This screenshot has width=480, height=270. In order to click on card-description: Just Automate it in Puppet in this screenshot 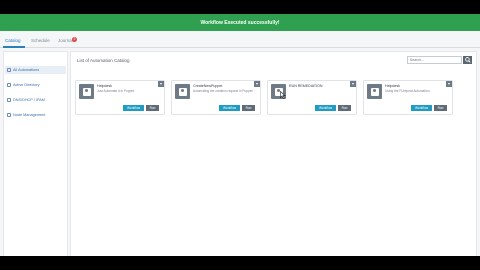, I will do `click(116, 91)`.